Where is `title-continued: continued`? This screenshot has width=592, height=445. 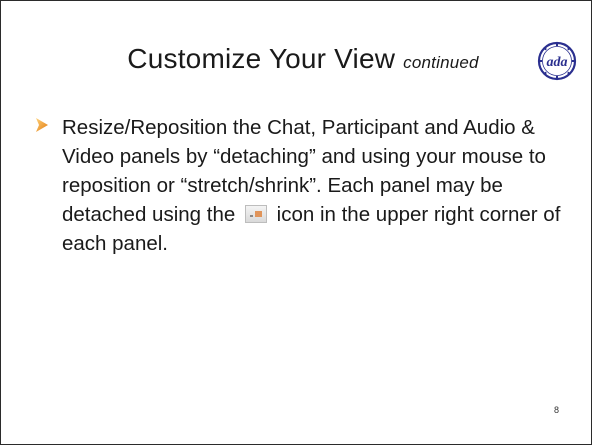
title-continued: continued is located at coordinates (441, 62).